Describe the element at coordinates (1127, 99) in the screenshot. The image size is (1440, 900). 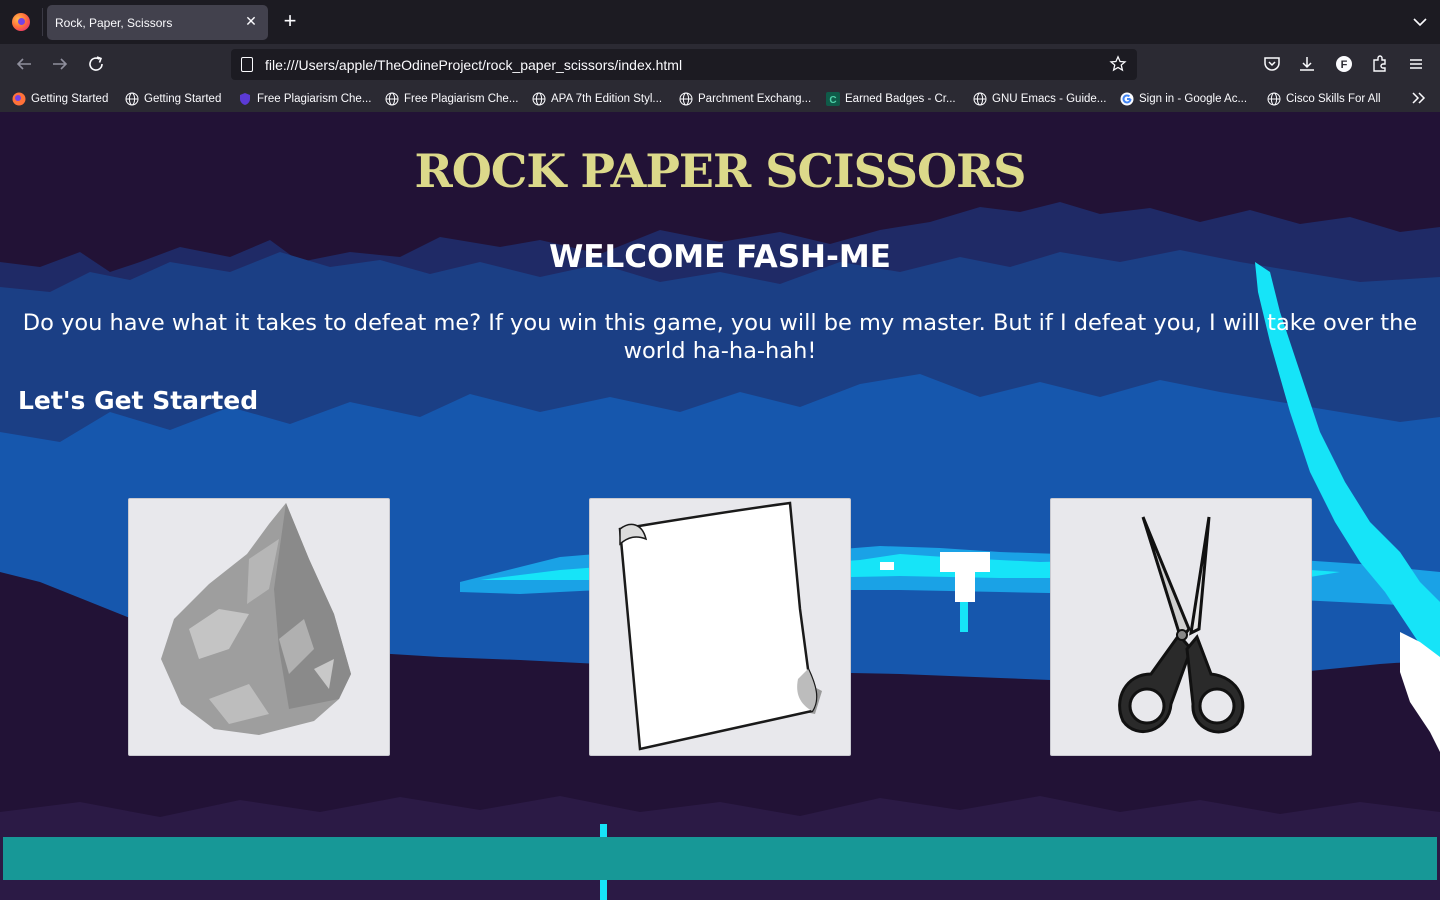
I see `google-icon` at that location.